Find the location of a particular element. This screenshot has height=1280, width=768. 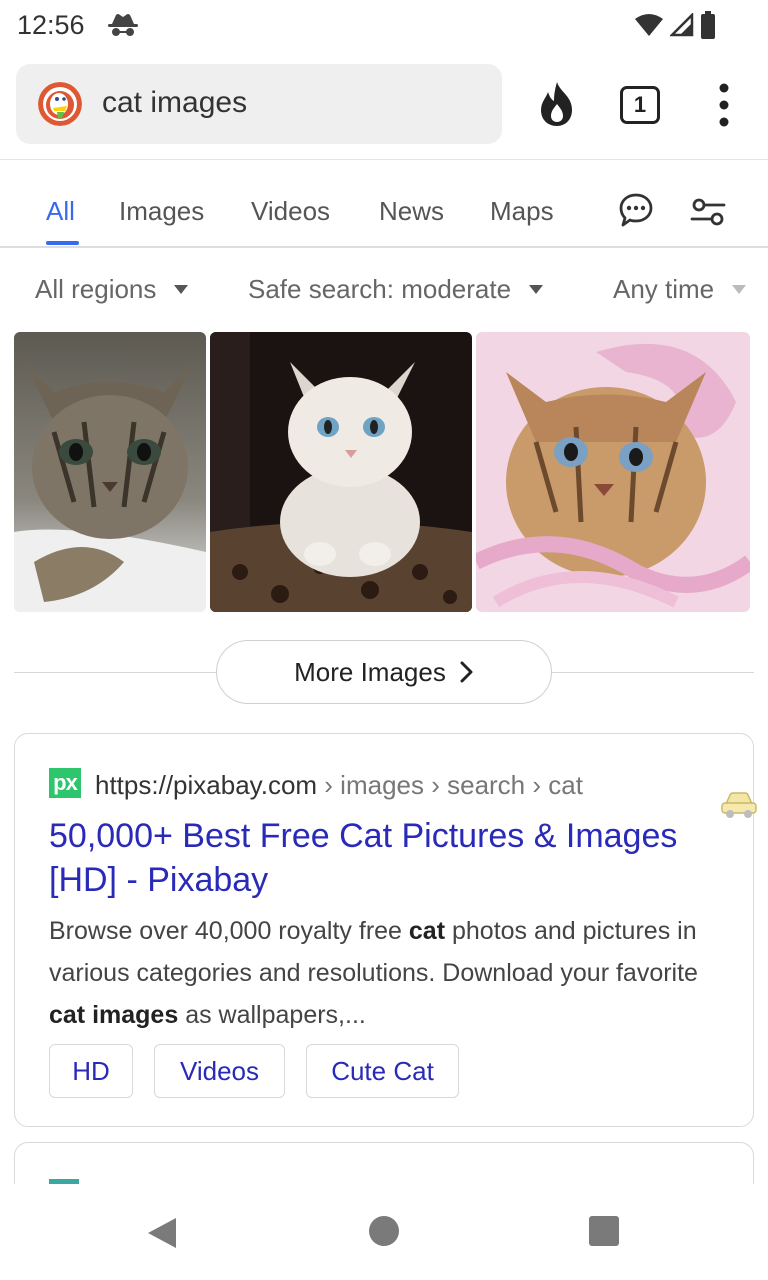

tab-news: News is located at coordinates (411, 211).